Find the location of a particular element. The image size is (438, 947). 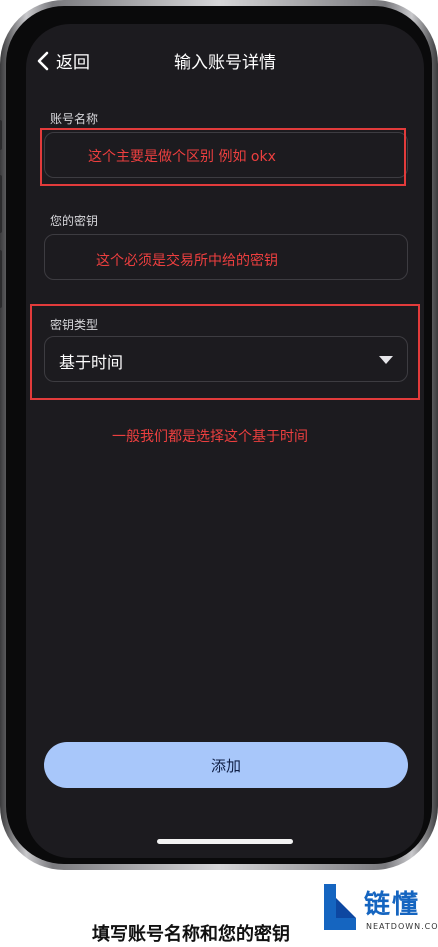

header-bar: 返回 输入账号详情 is located at coordinates (225, 59).